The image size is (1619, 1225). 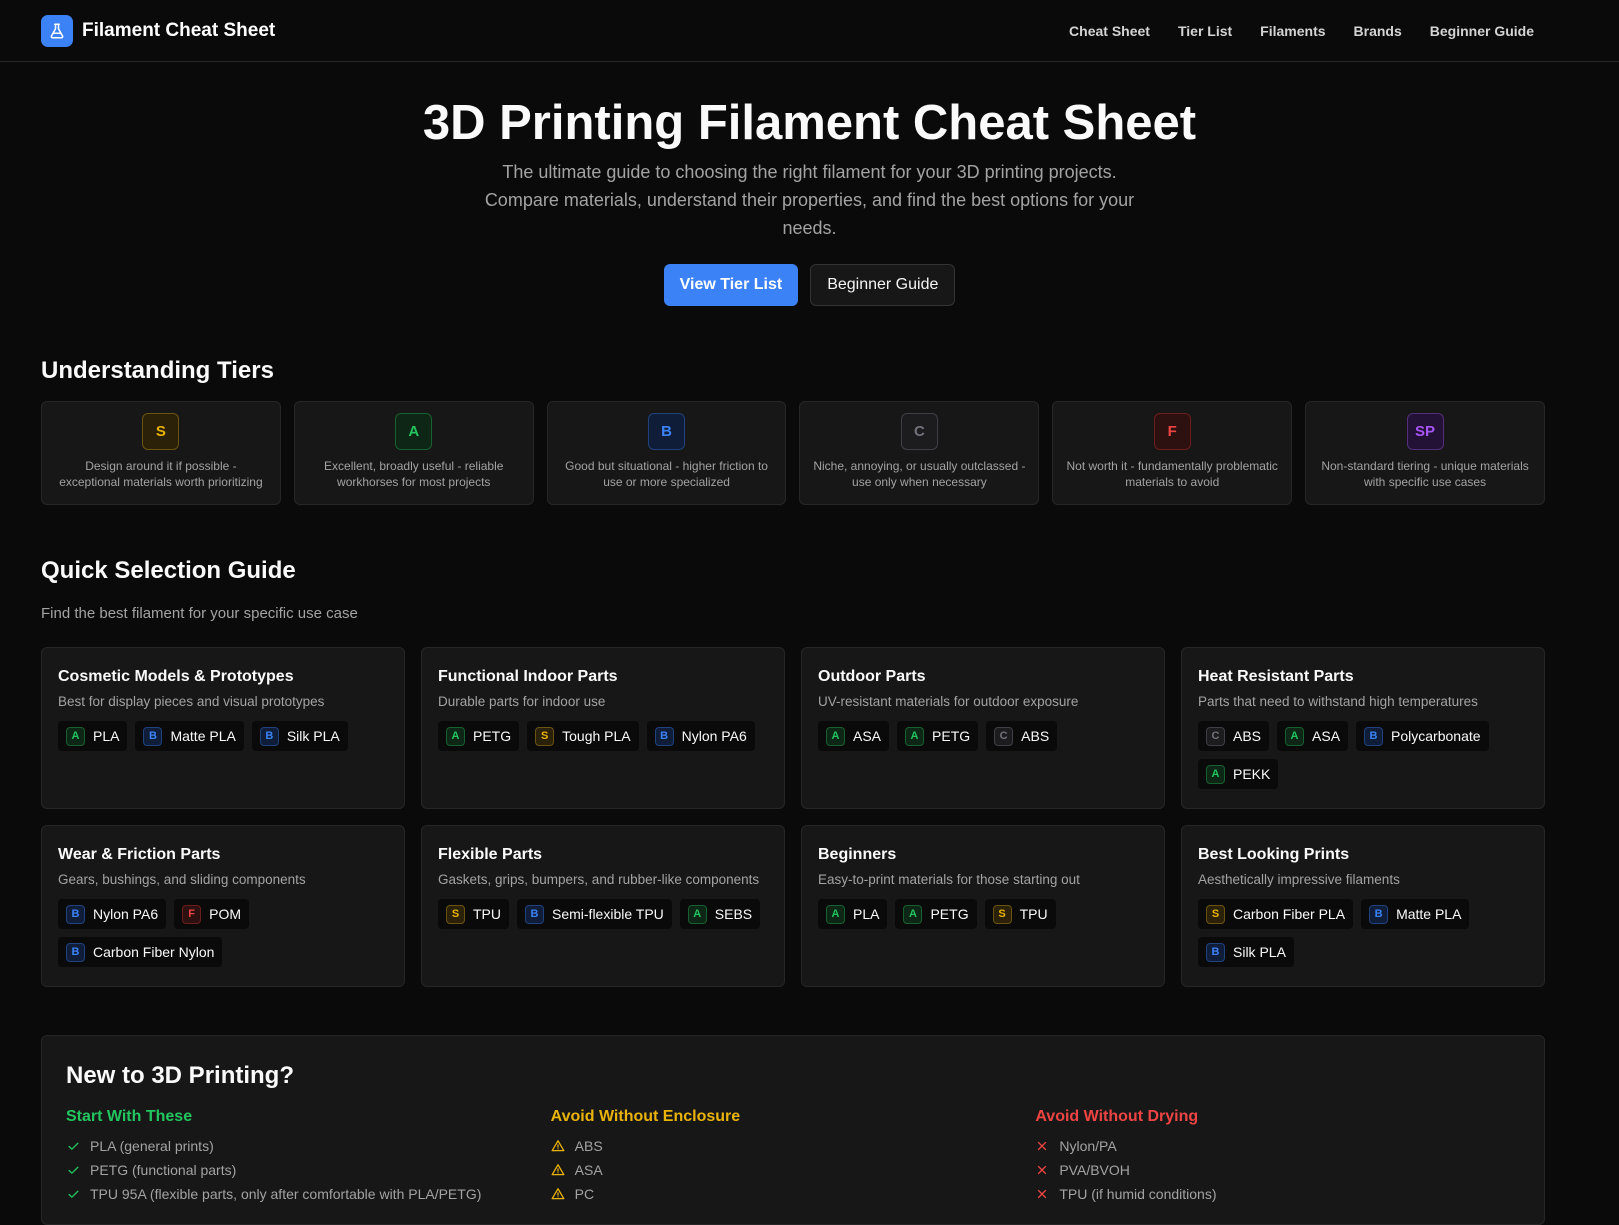 I want to click on filament-chip: S Tough PLA, so click(x=583, y=736).